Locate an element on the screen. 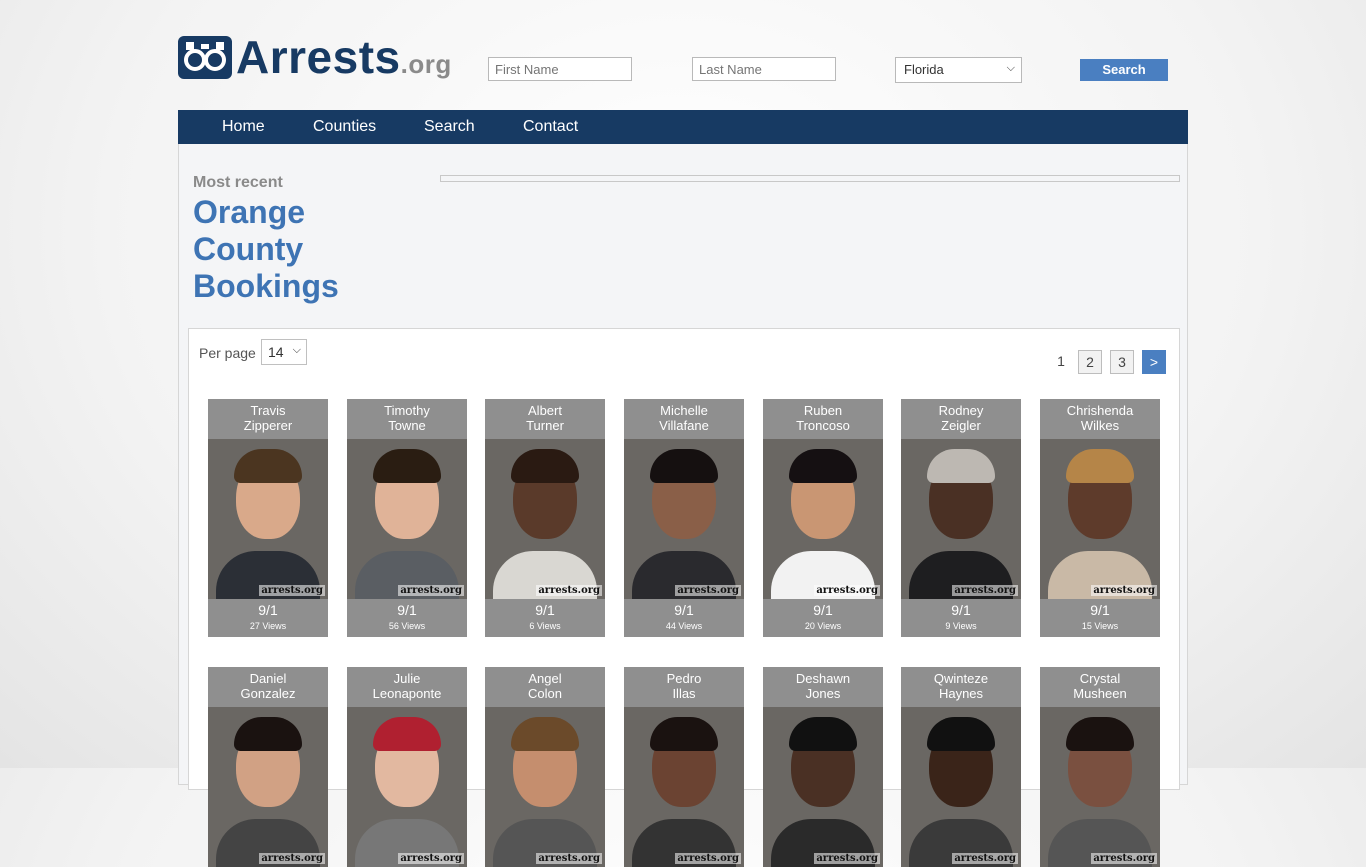  booking-card: Angel Colon arrests.org is located at coordinates (545, 767).